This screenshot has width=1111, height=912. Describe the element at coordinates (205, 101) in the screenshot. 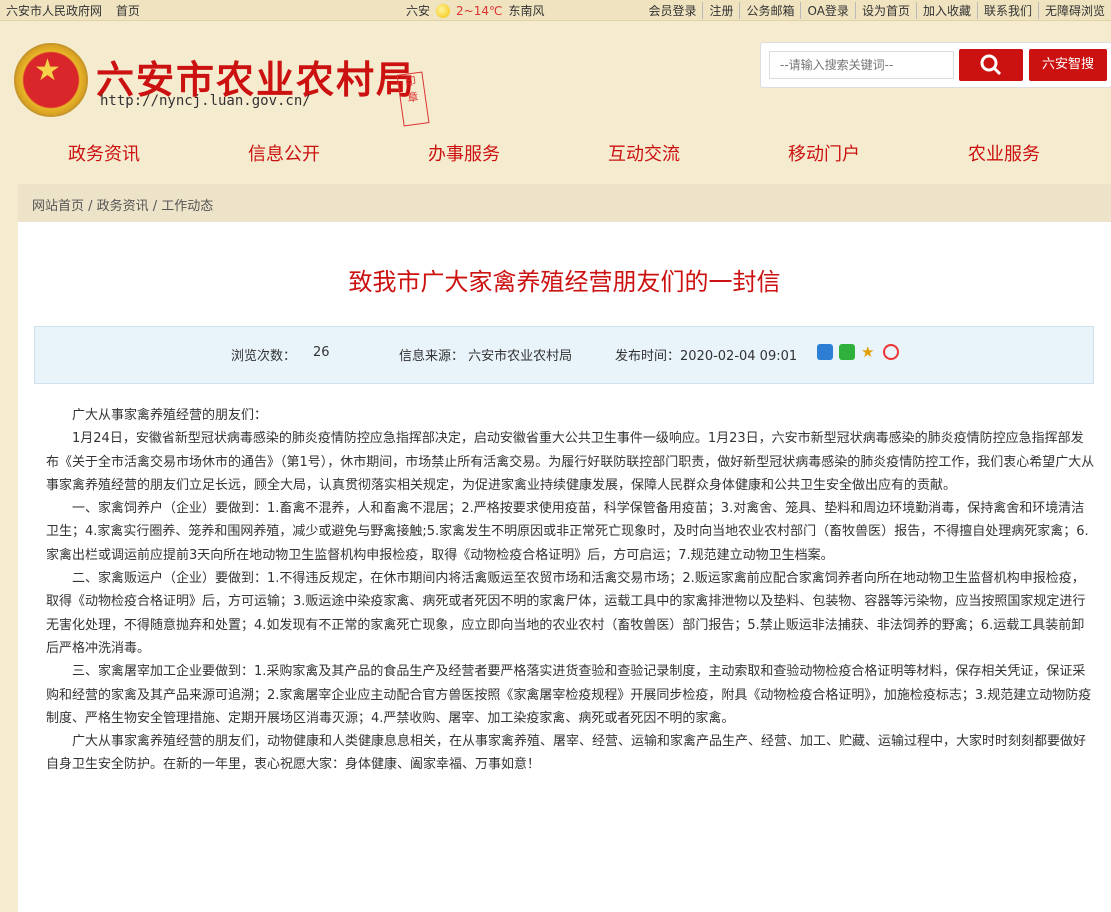

I see `site-url: http://nyncj.luan.gov.cn/` at that location.